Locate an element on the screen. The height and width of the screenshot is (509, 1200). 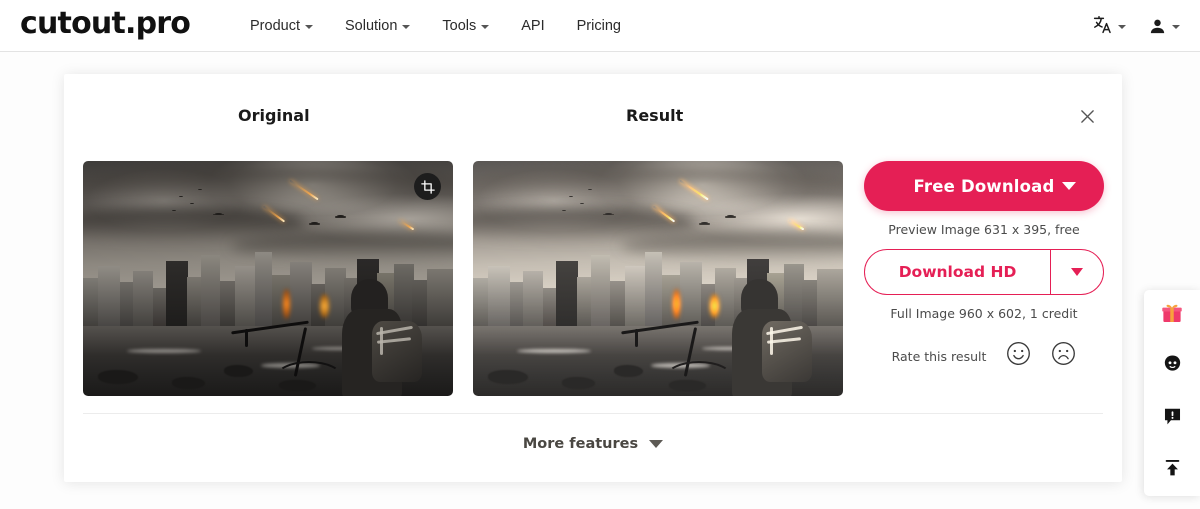
result-image-pane is located at coordinates (658, 278).